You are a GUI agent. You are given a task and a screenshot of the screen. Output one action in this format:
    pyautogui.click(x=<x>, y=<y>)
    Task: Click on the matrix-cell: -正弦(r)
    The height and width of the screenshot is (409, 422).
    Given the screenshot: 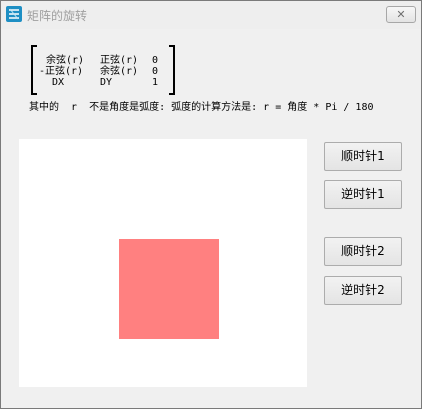 What is the action you would take?
    pyautogui.click(x=61, y=71)
    